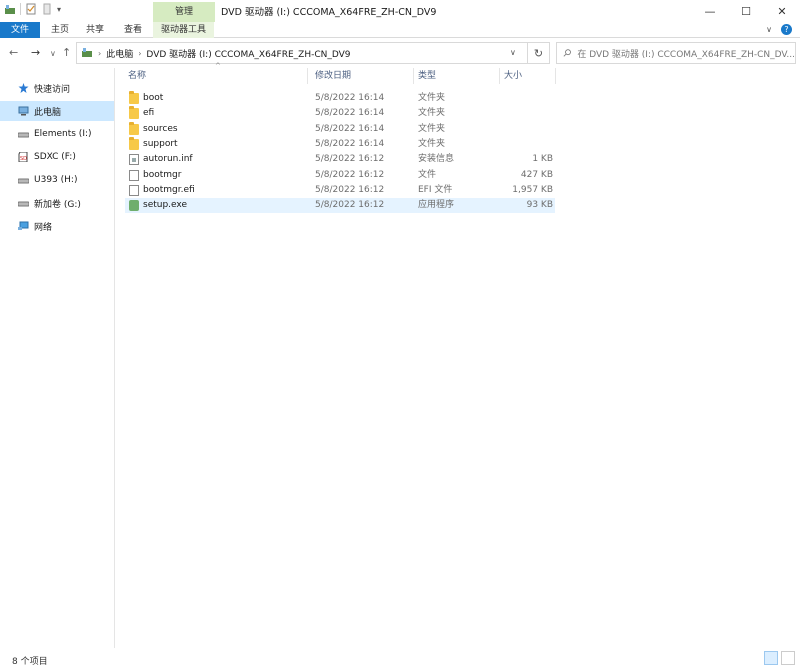  I want to click on tab-drive-tools: 驱动器工具, so click(184, 30).